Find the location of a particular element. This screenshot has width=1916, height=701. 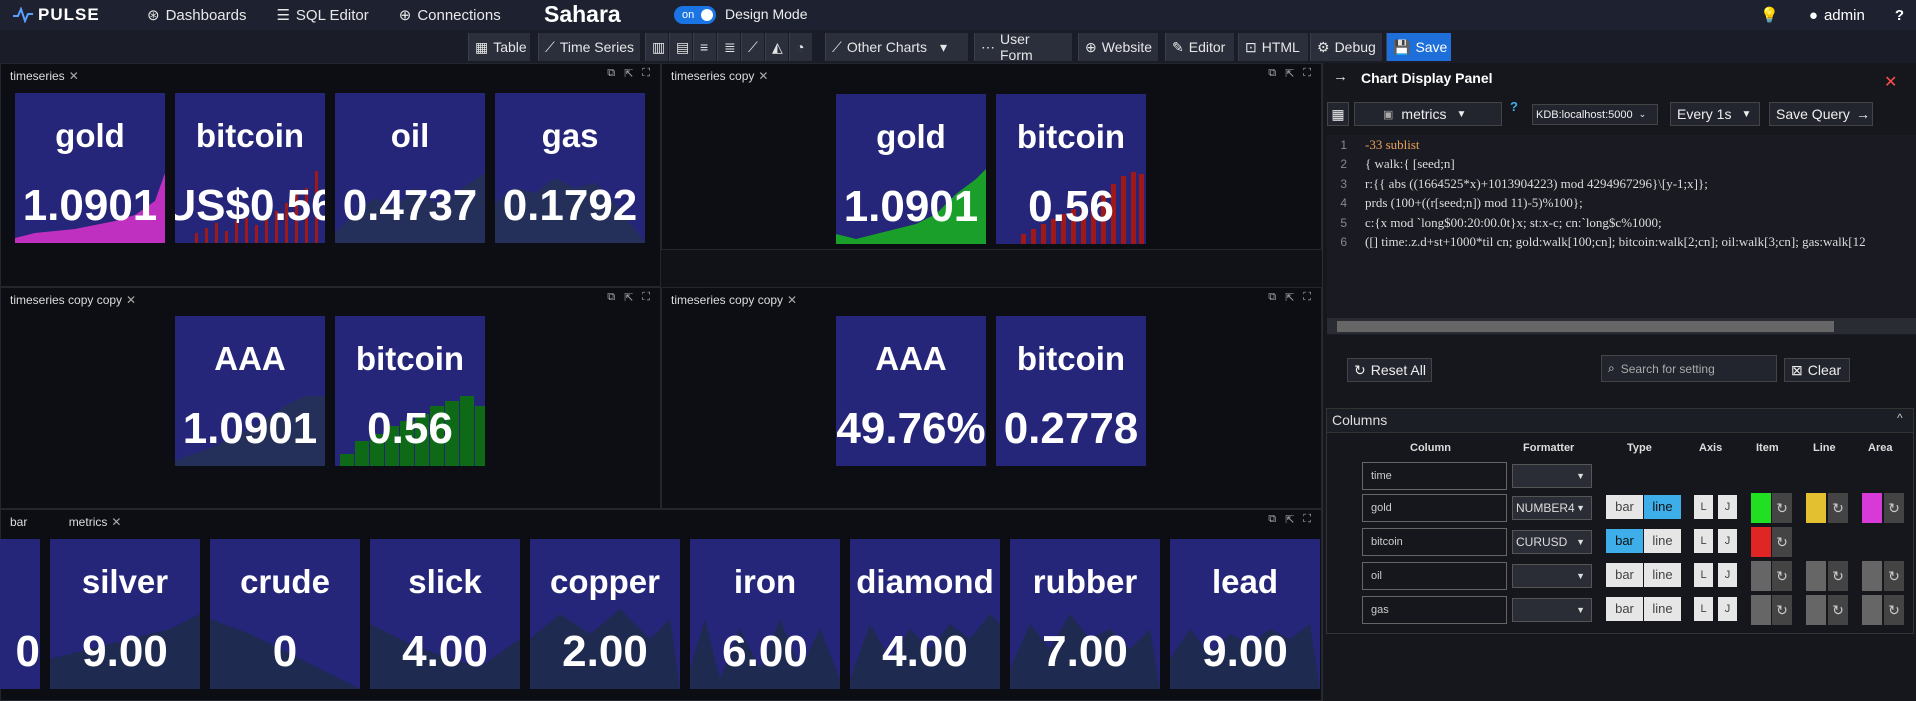

item-color-oil is located at coordinates (1761, 576).